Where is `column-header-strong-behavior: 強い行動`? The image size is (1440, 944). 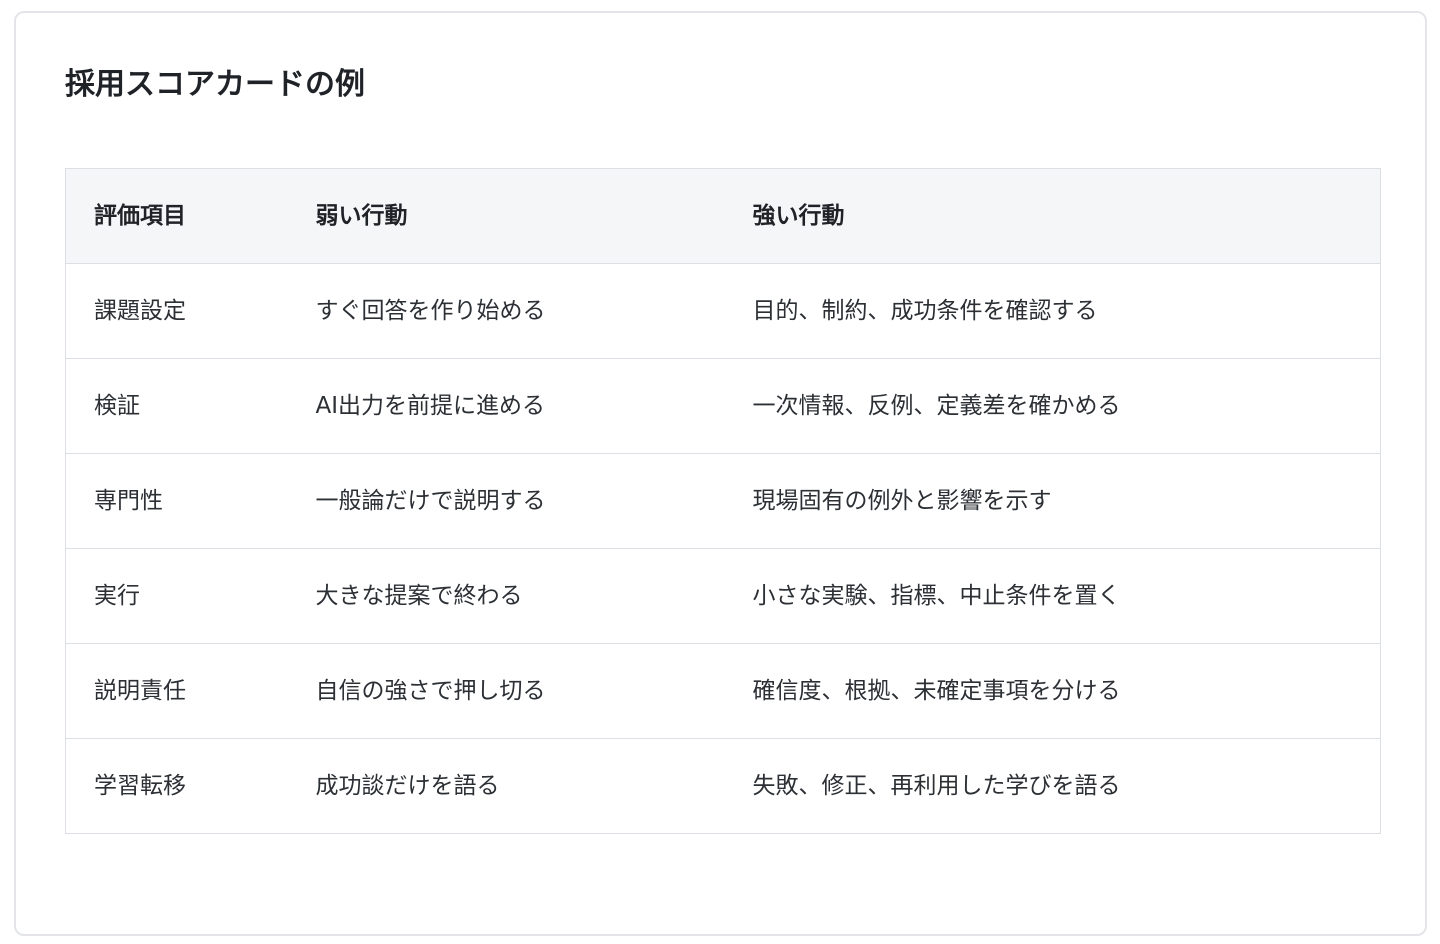 column-header-strong-behavior: 強い行動 is located at coordinates (1052, 216).